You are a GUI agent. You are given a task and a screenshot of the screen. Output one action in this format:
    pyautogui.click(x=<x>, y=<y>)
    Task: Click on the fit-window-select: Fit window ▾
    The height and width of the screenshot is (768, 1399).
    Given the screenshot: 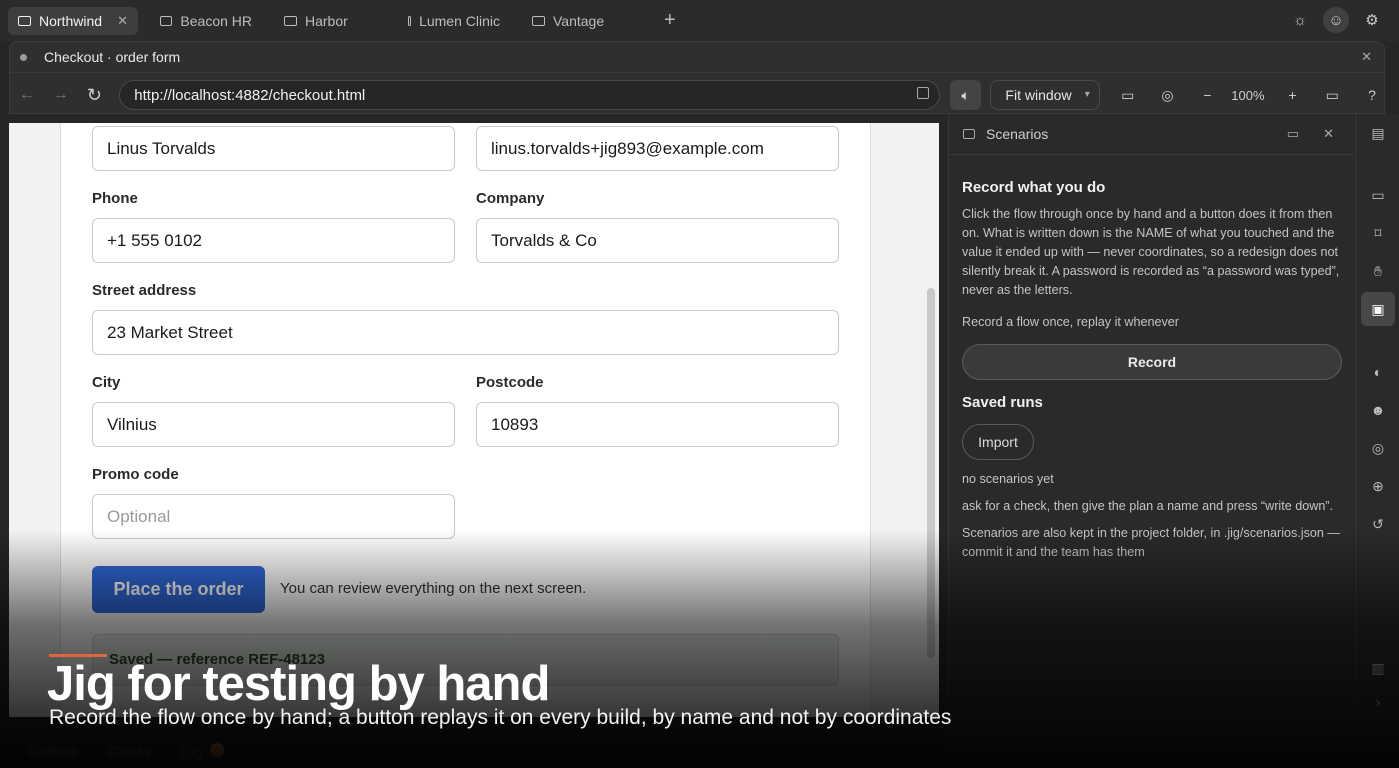 What is the action you would take?
    pyautogui.click(x=1045, y=95)
    